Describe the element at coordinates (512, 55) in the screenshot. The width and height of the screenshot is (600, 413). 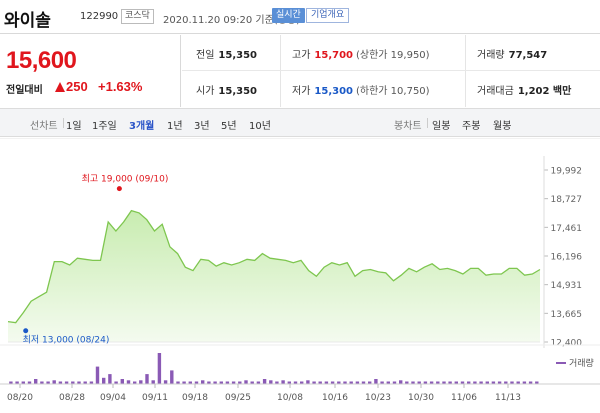
I see `stat-volume: 거래량 77,547` at that location.